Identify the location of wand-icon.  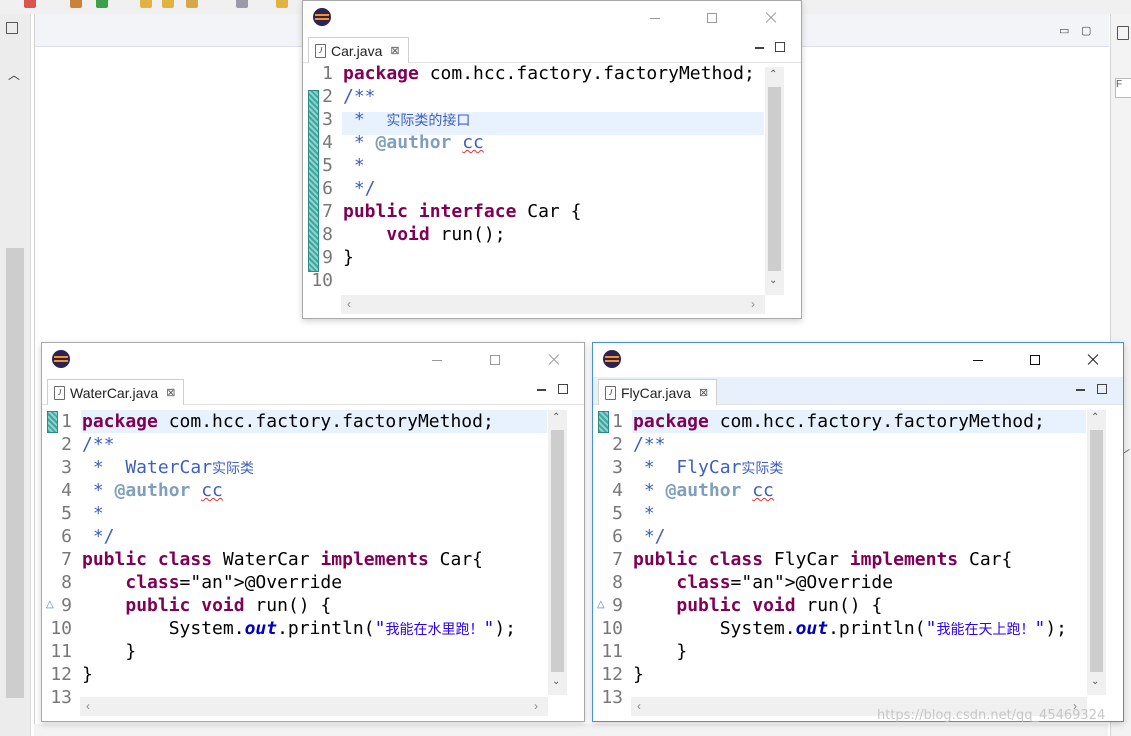
(192, 4).